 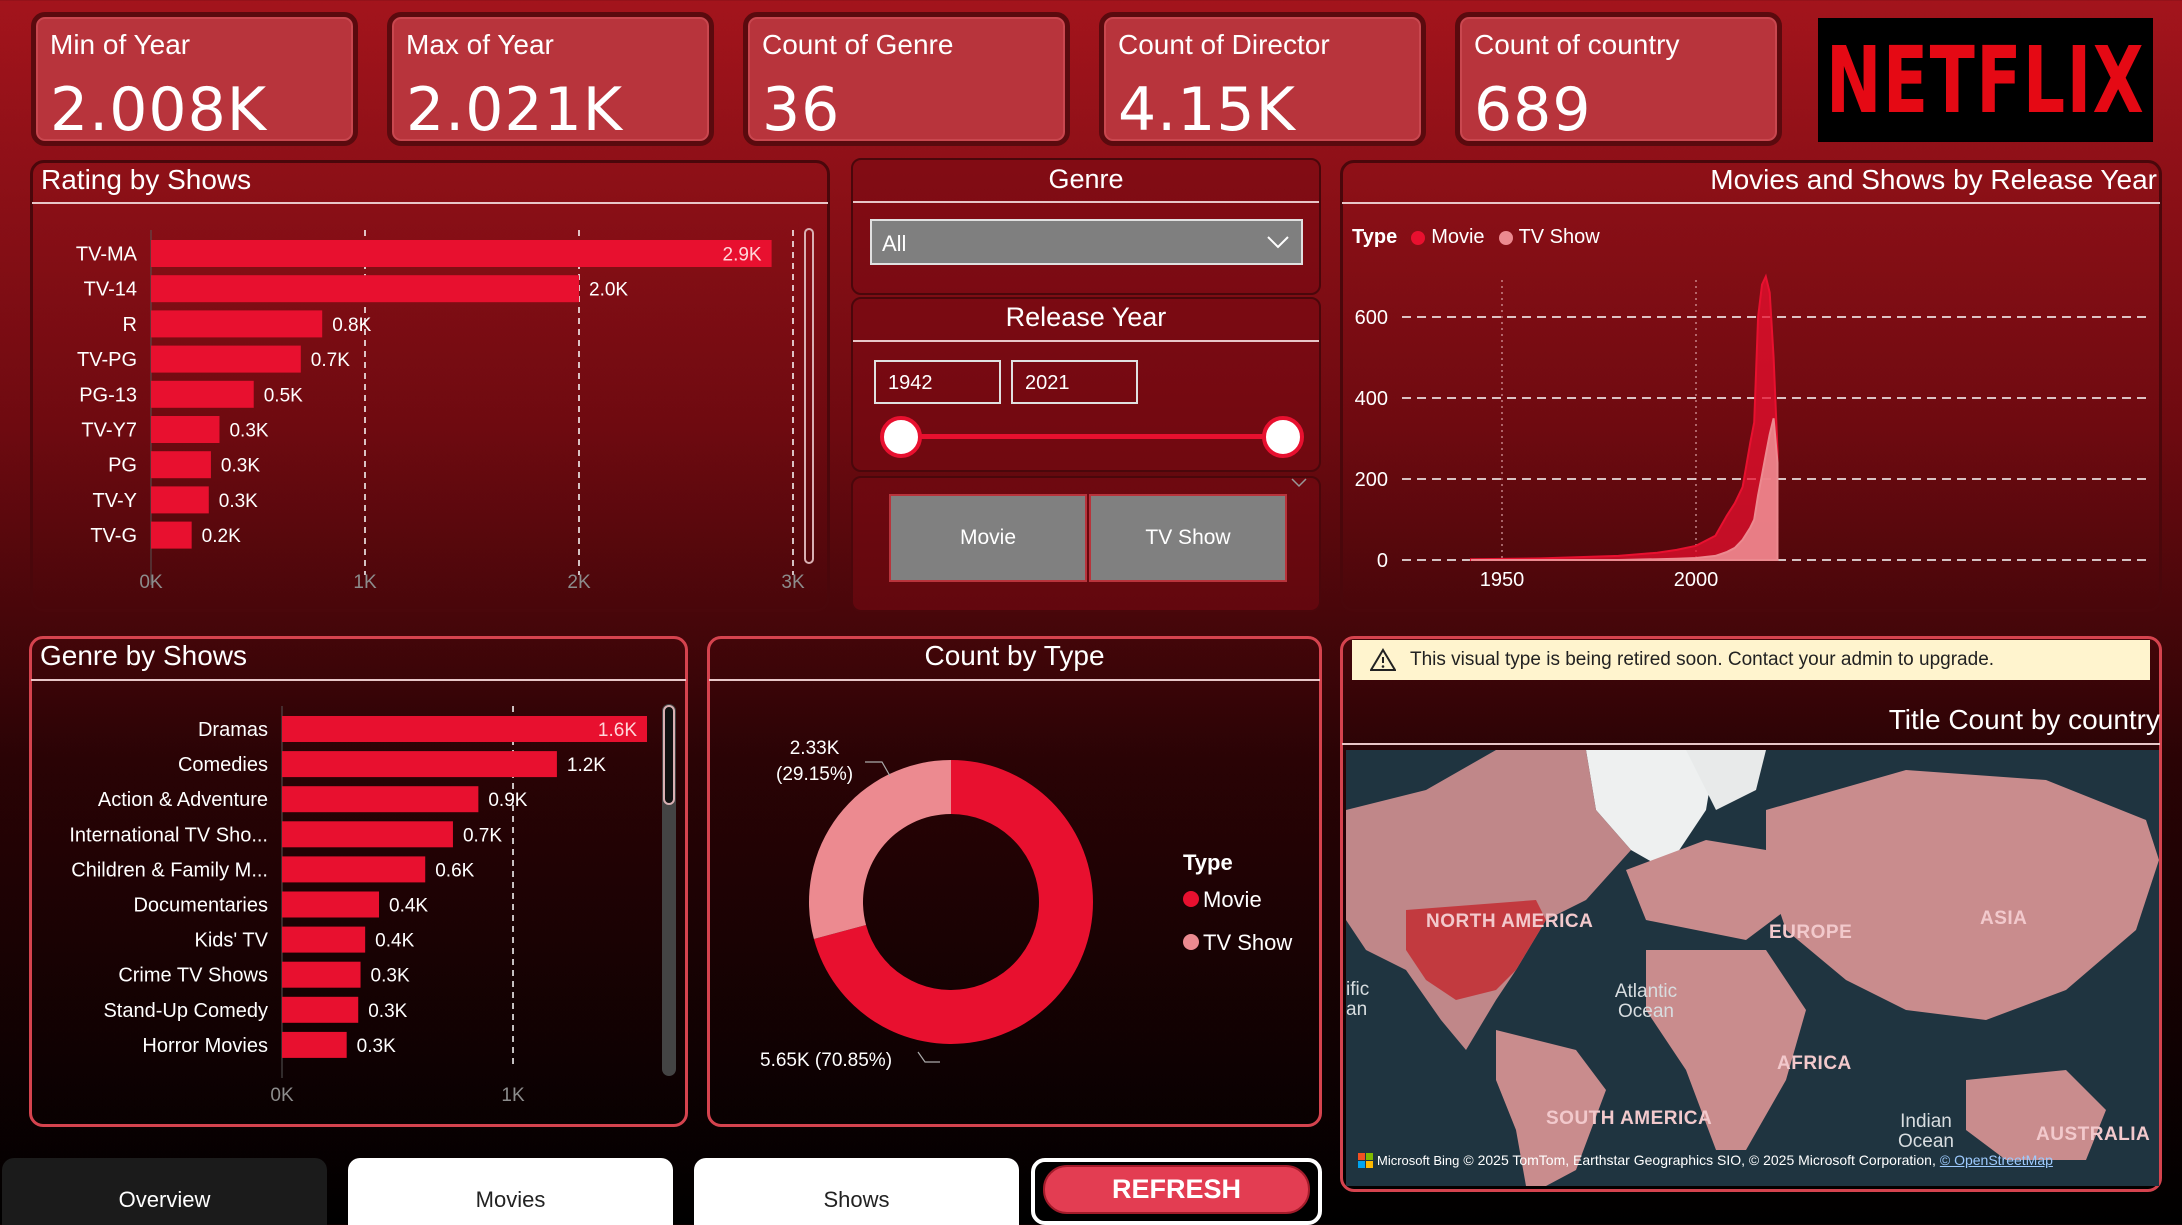 What do you see at coordinates (1618, 79) in the screenshot?
I see `kpi-count-country: Count of country 689` at bounding box center [1618, 79].